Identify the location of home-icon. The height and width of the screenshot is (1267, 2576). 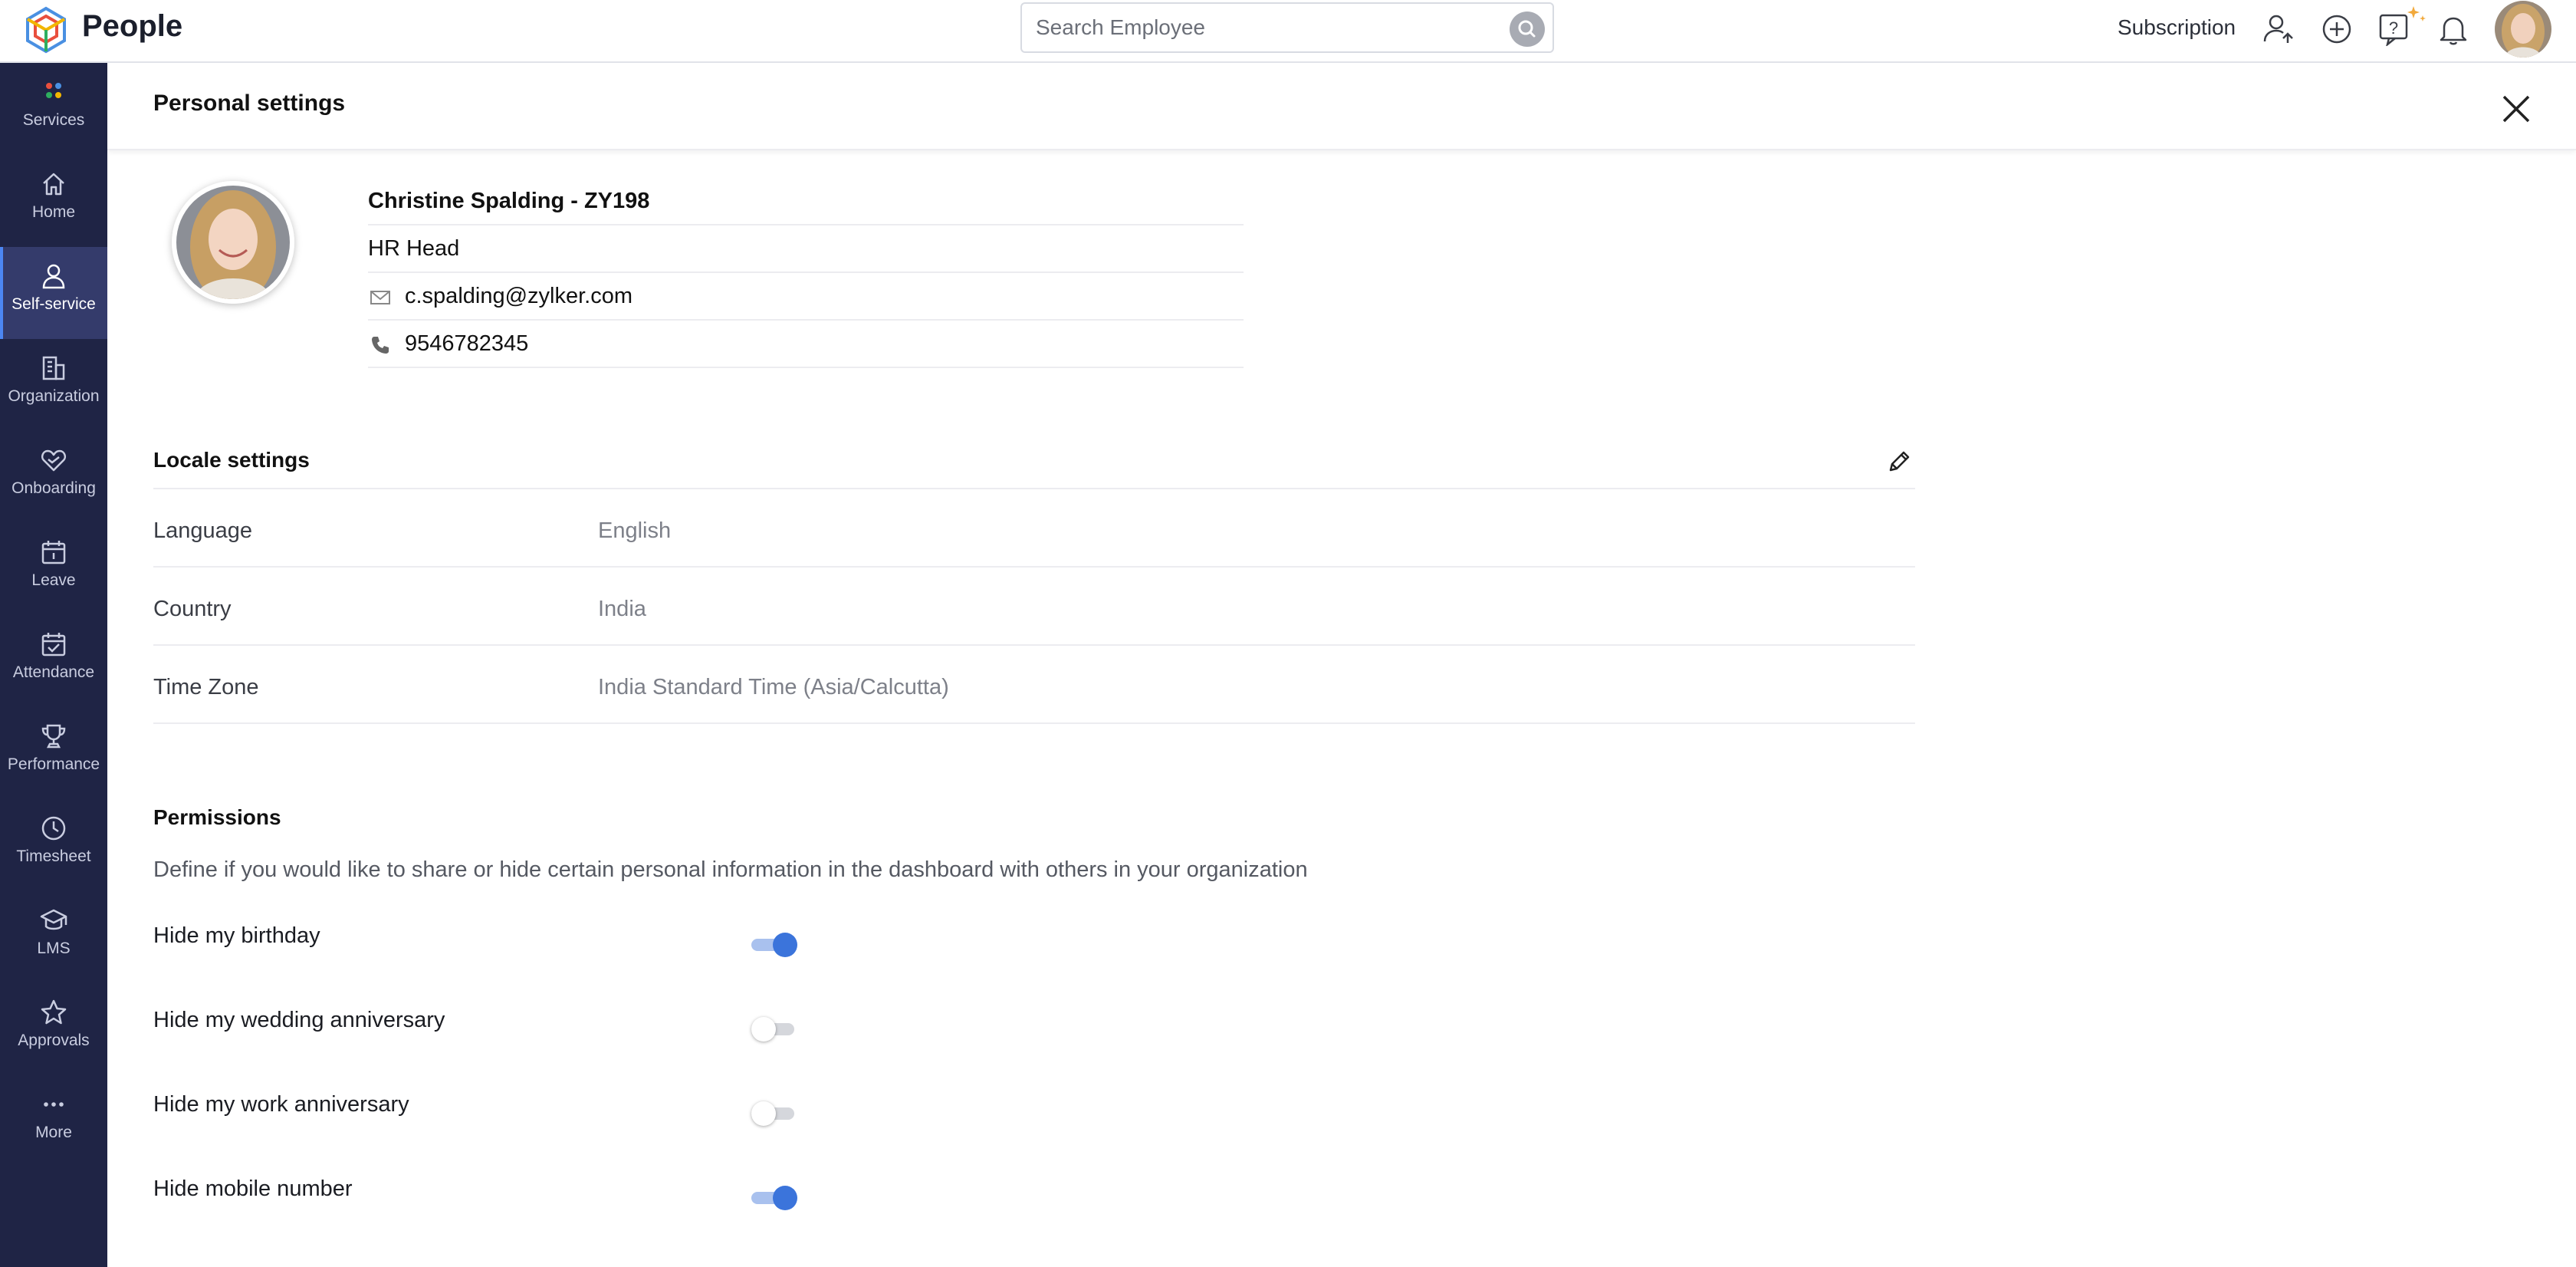
(53, 184).